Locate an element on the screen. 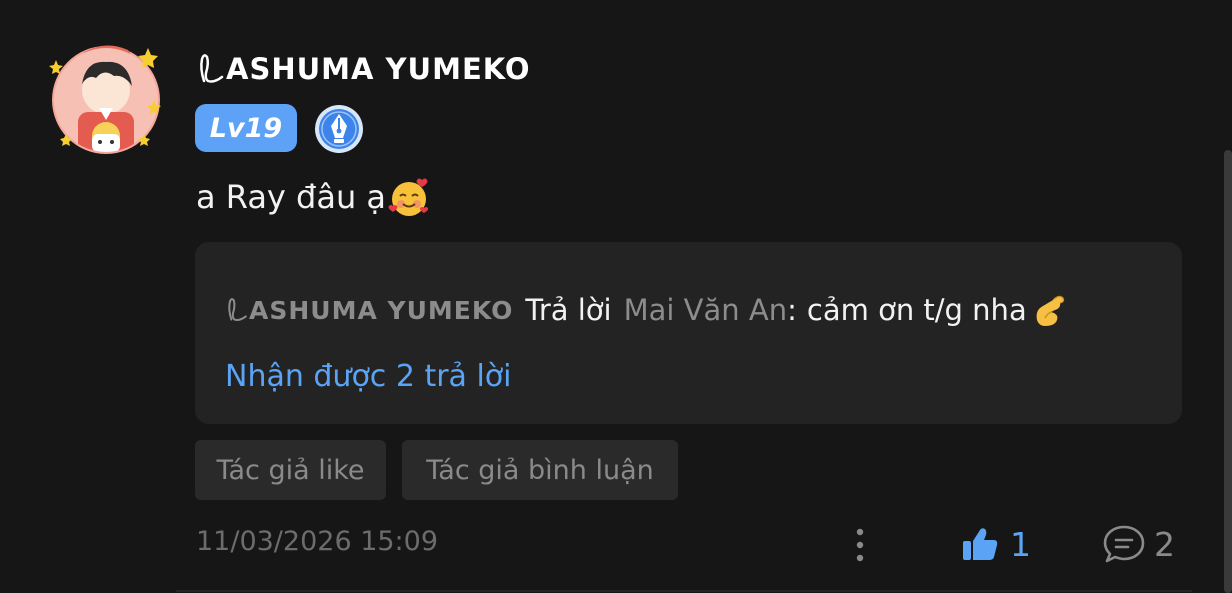 The image size is (1232, 593). reply-target-user: Mai Văn An is located at coordinates (706, 310).